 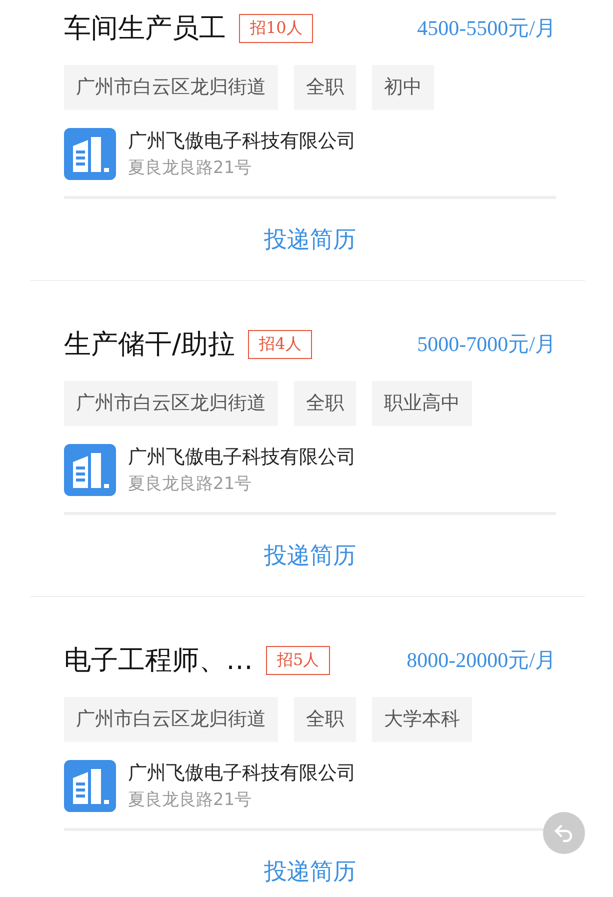 What do you see at coordinates (150, 345) in the screenshot?
I see `job-title: 生产储干/助拉` at bounding box center [150, 345].